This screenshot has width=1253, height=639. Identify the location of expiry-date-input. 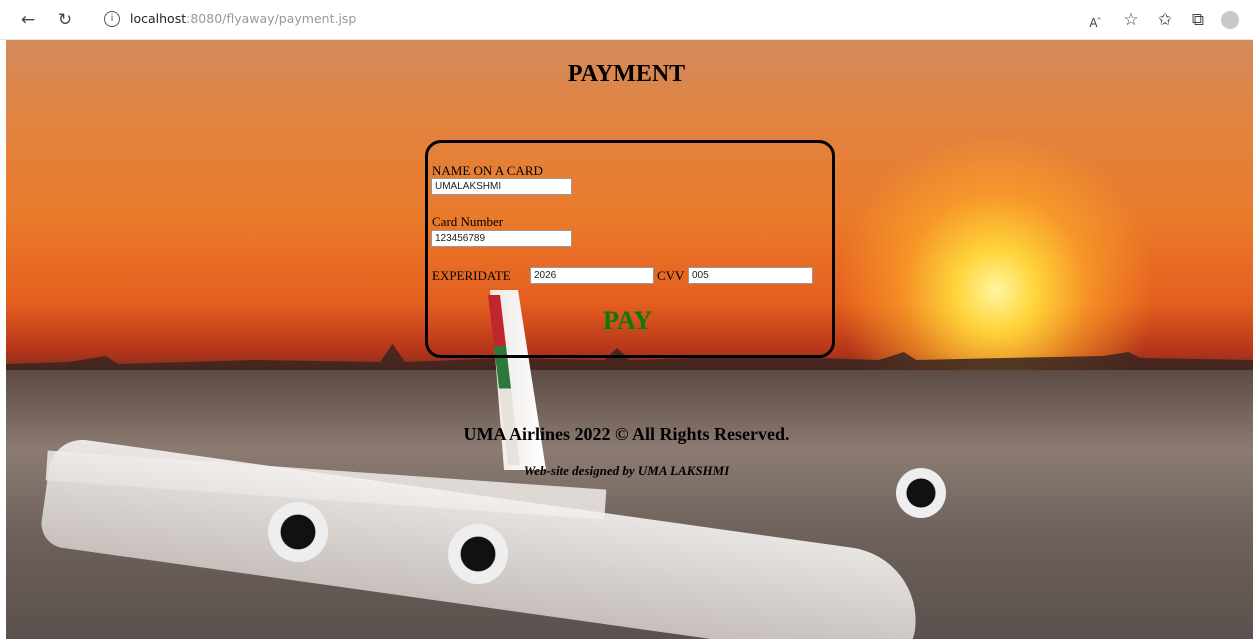
(592, 275).